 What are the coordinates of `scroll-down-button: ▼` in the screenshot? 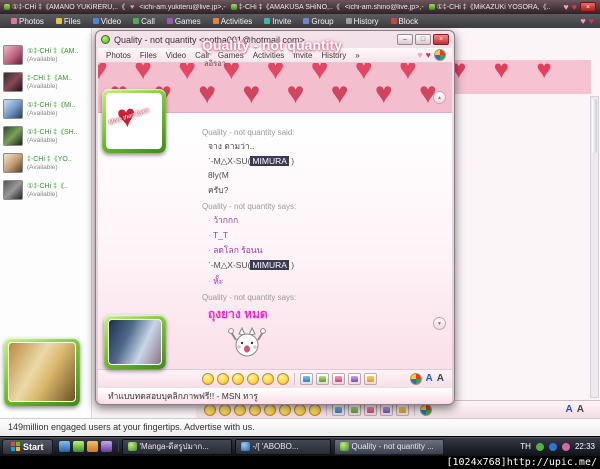 It's located at (439, 323).